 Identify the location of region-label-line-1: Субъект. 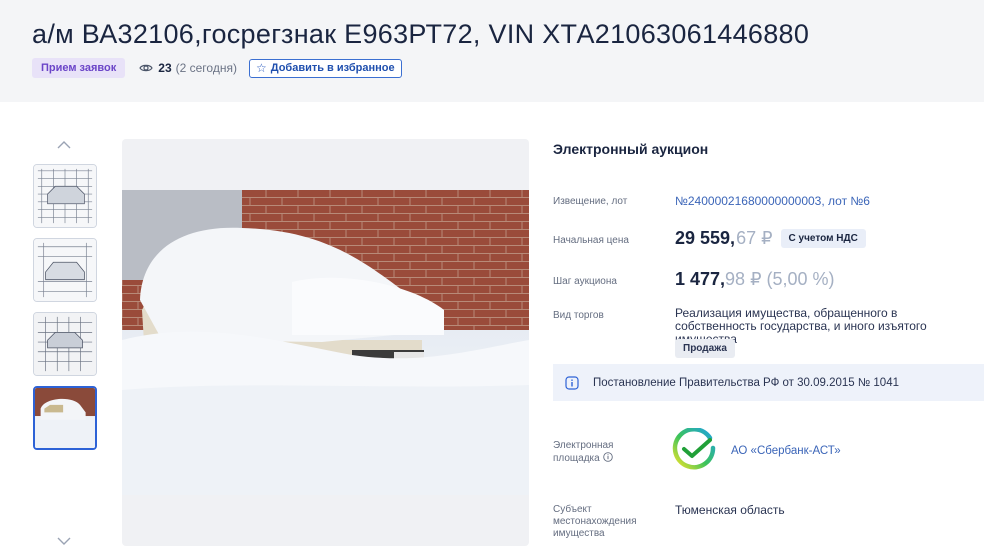
(572, 509).